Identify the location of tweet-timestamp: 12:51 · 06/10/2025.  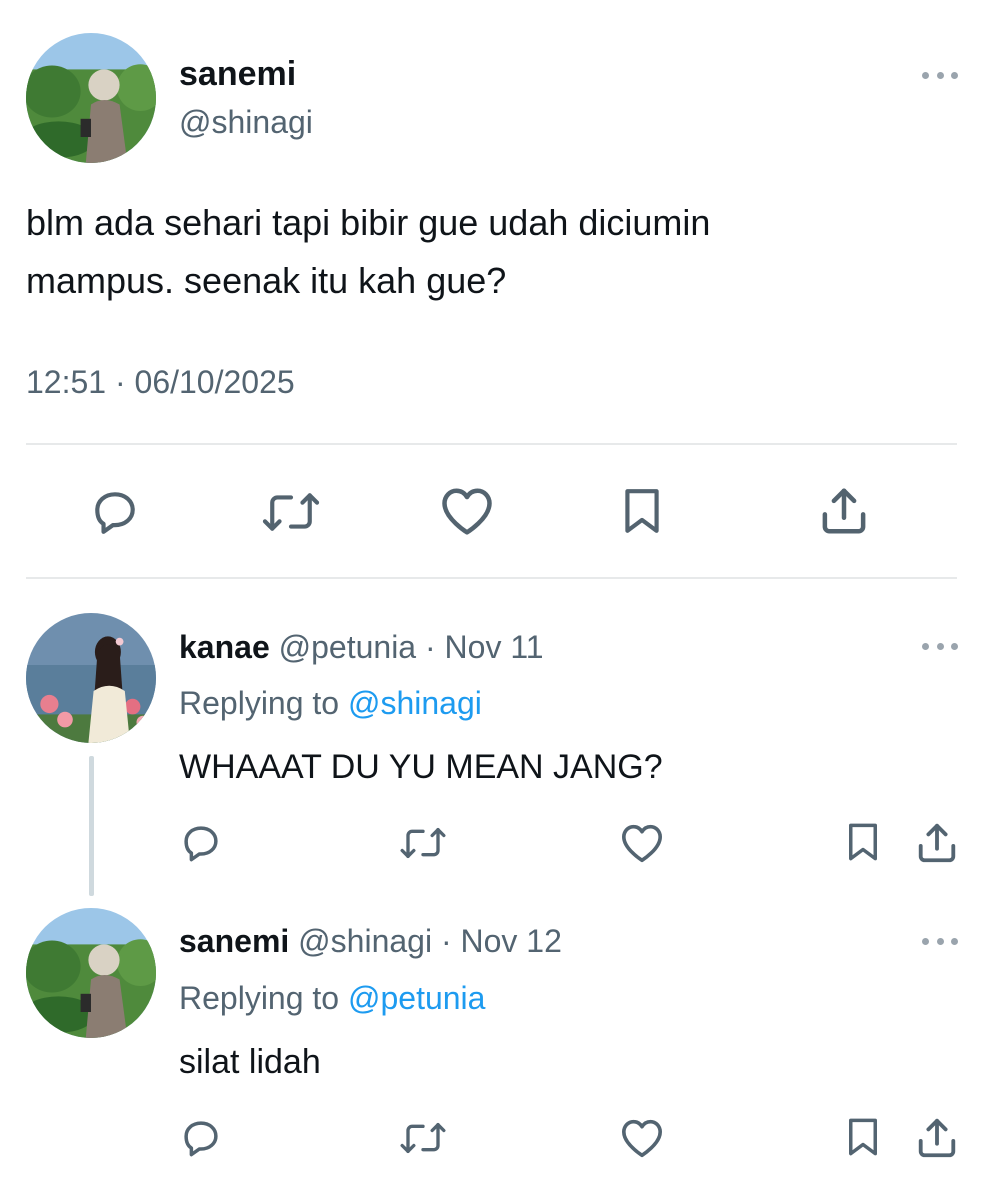
(160, 382).